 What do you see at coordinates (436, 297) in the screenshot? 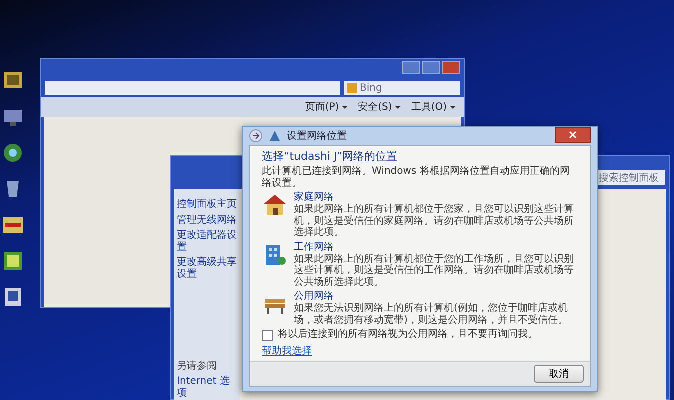
I see `location-option-link: 公用网络` at bounding box center [436, 297].